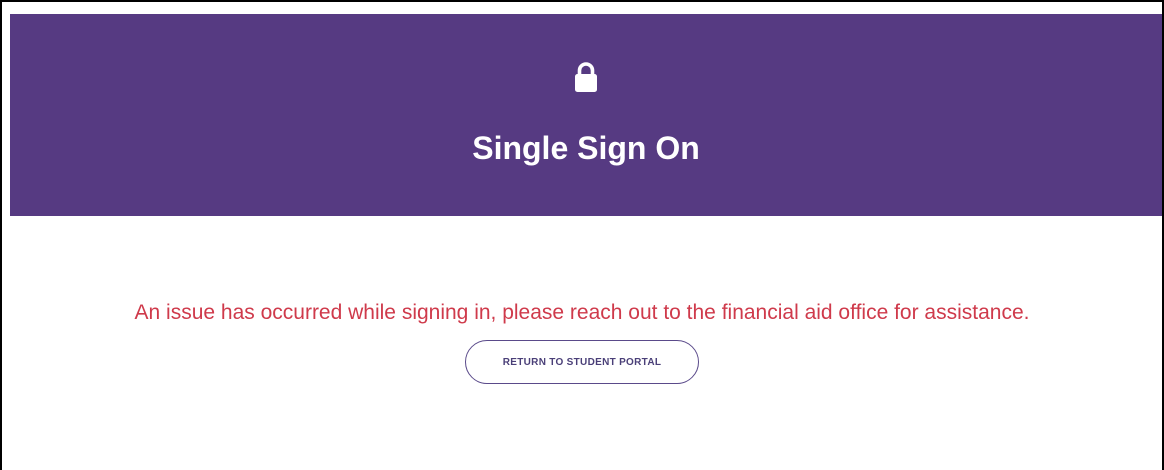 The height and width of the screenshot is (470, 1164). What do you see at coordinates (586, 77) in the screenshot?
I see `lock-icon` at bounding box center [586, 77].